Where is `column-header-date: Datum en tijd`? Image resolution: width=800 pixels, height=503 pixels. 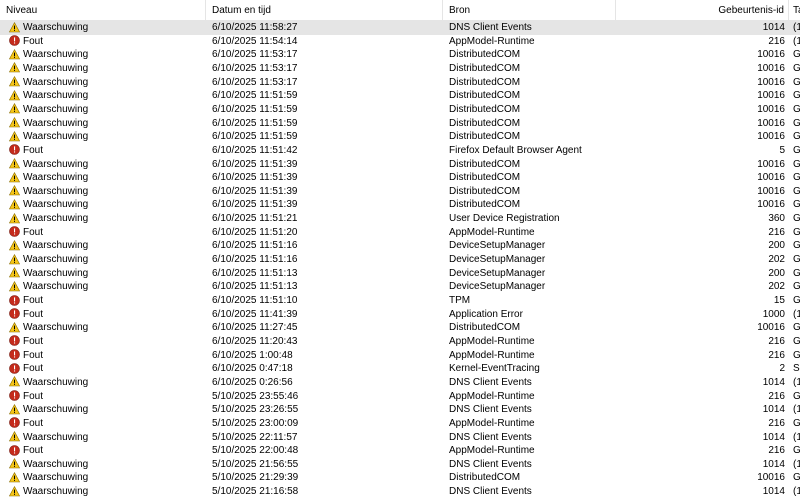
column-header-date: Datum en tijd is located at coordinates (324, 10).